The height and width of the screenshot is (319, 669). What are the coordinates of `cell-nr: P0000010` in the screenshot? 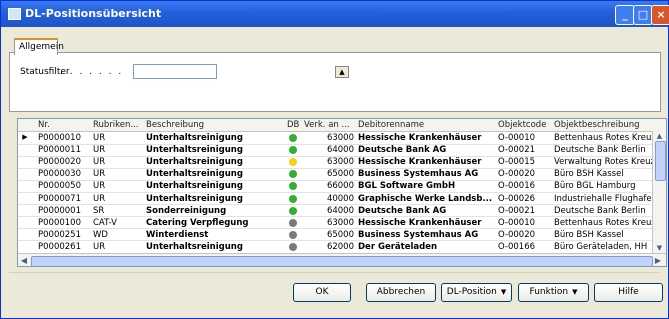 It's located at (59, 138).